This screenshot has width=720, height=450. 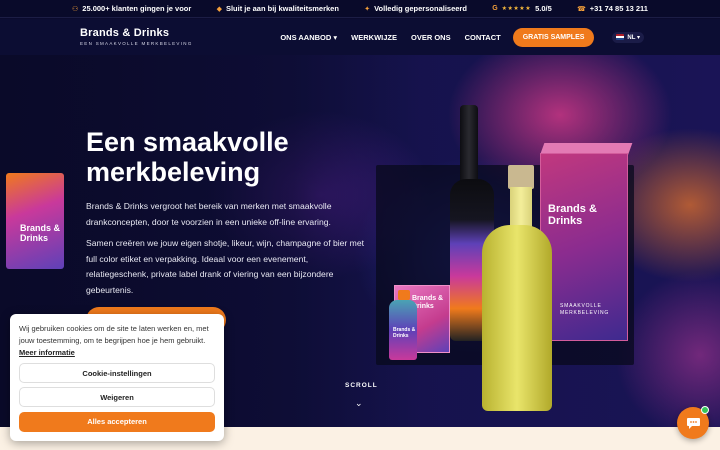 I want to click on rating-text: 5.0/5, so click(x=543, y=8).